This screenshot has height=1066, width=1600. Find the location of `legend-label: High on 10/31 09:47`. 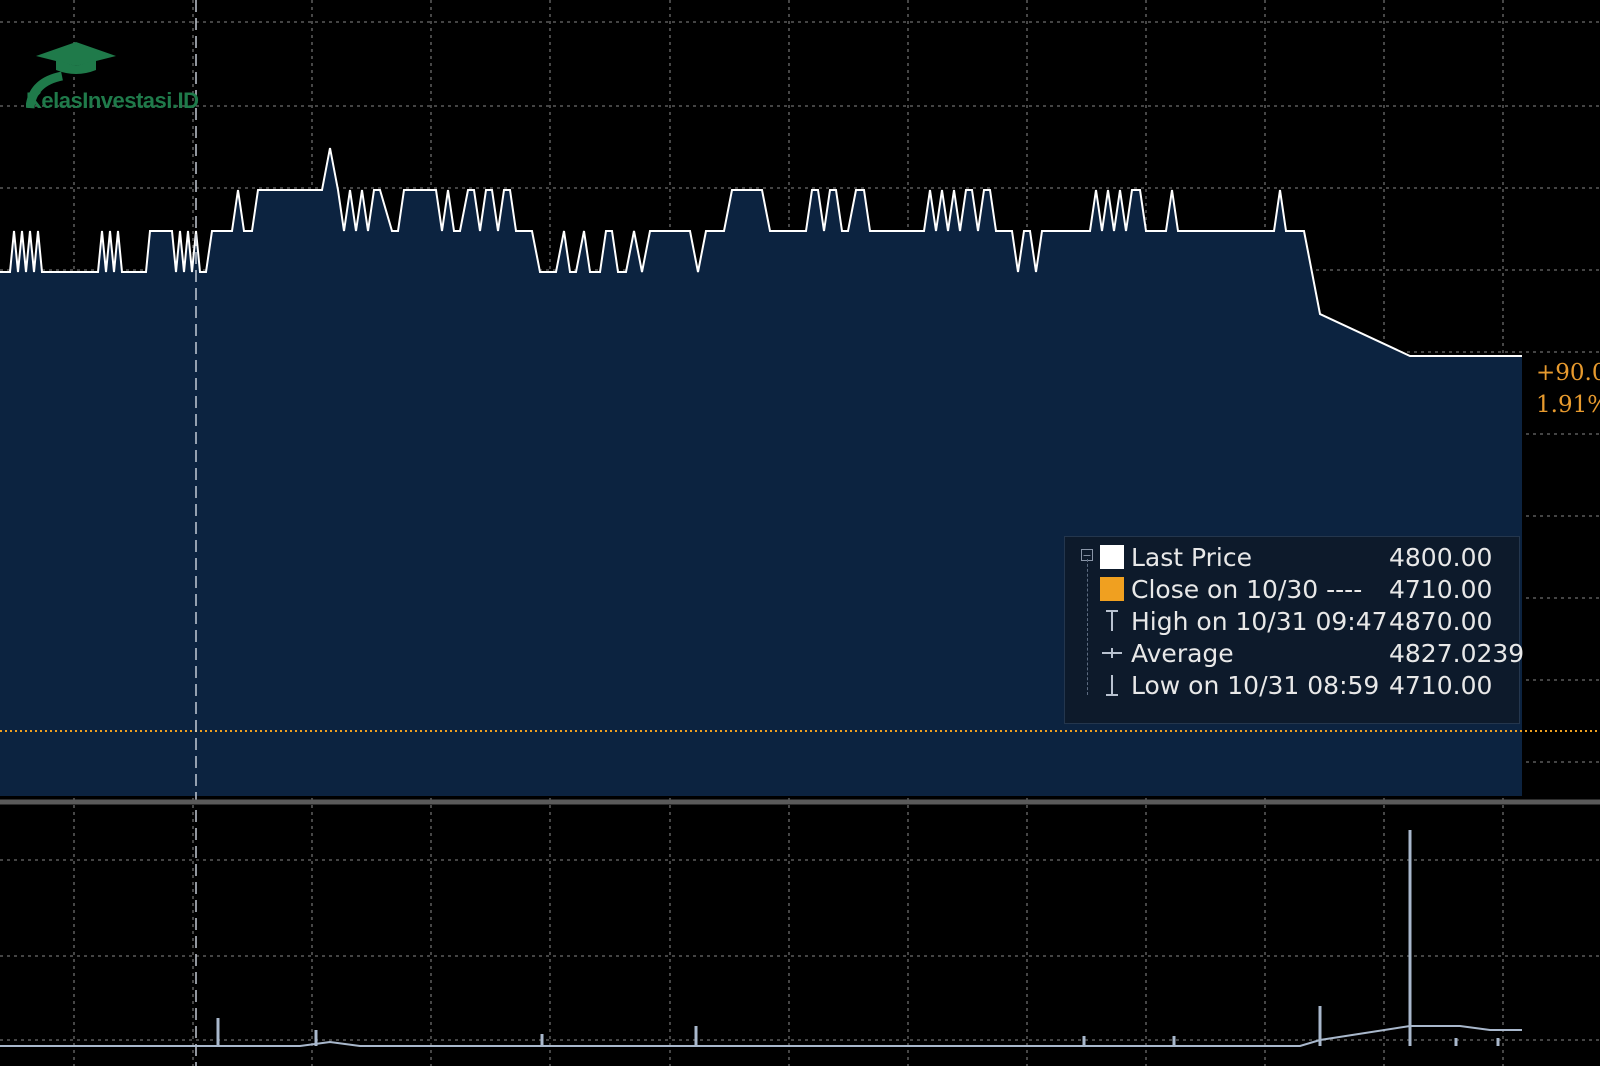

legend-label: High on 10/31 09:47 is located at coordinates (1259, 621).